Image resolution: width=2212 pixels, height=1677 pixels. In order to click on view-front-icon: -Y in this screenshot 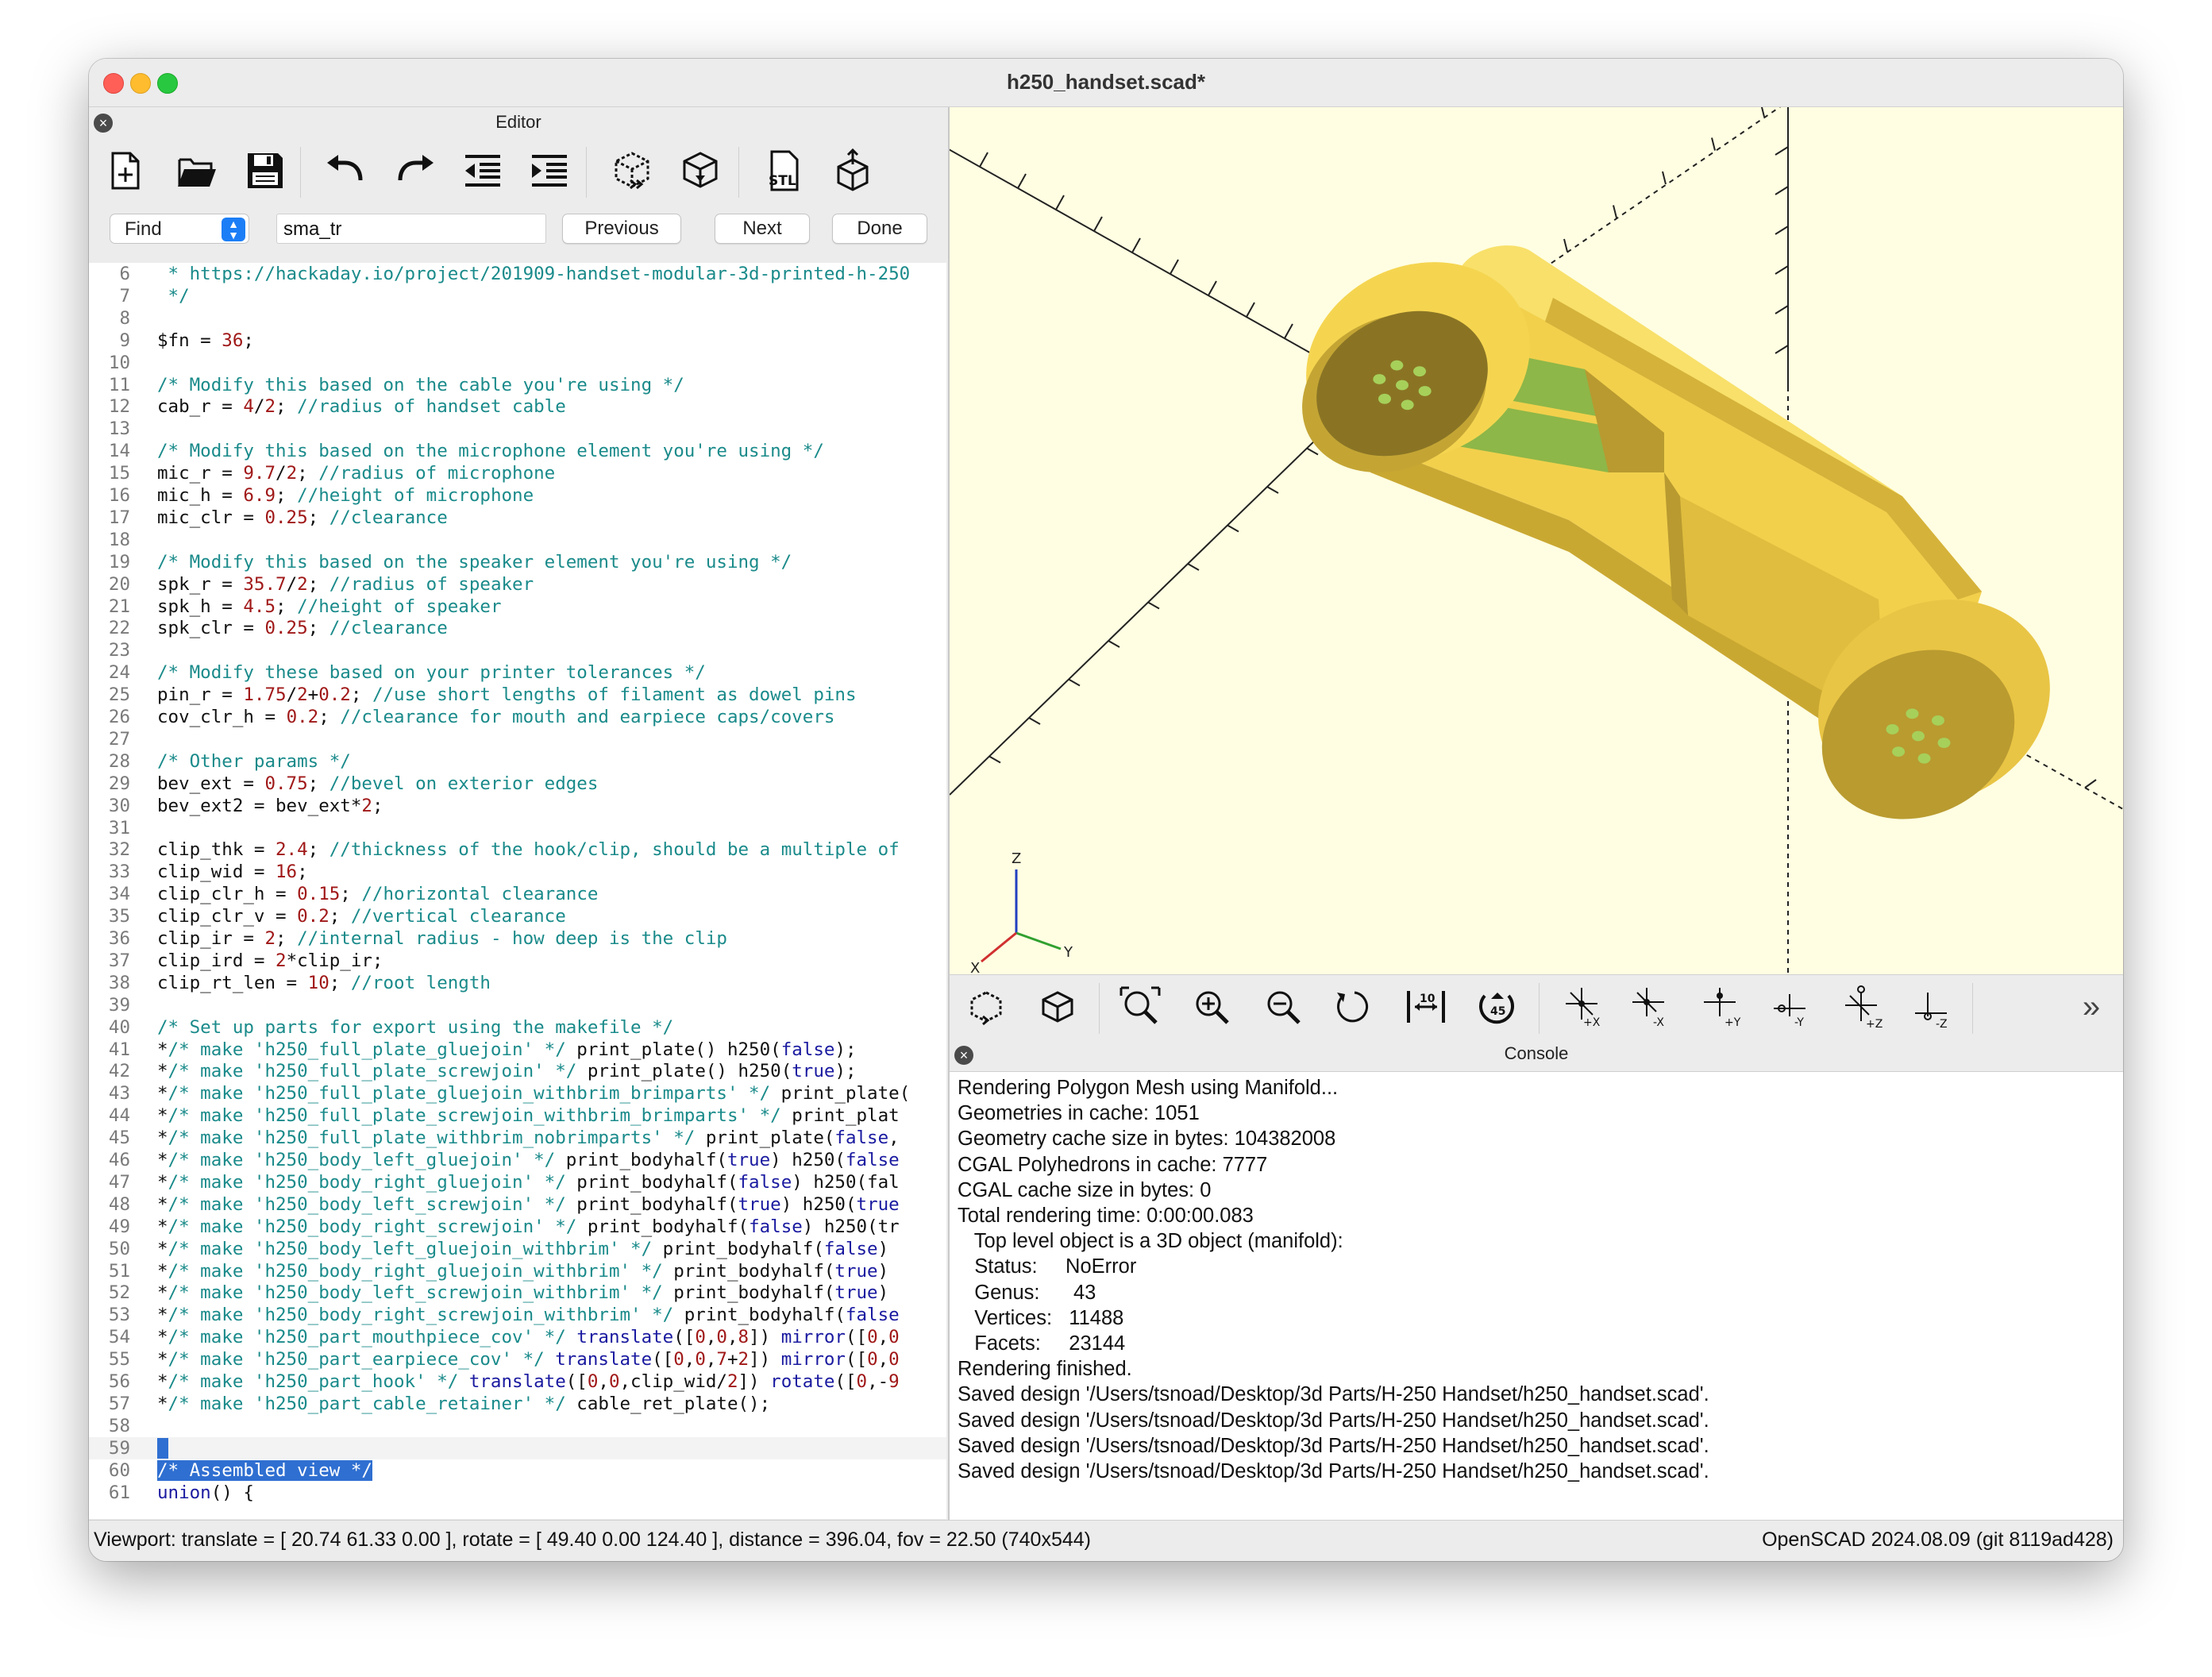, I will do `click(1793, 1007)`.